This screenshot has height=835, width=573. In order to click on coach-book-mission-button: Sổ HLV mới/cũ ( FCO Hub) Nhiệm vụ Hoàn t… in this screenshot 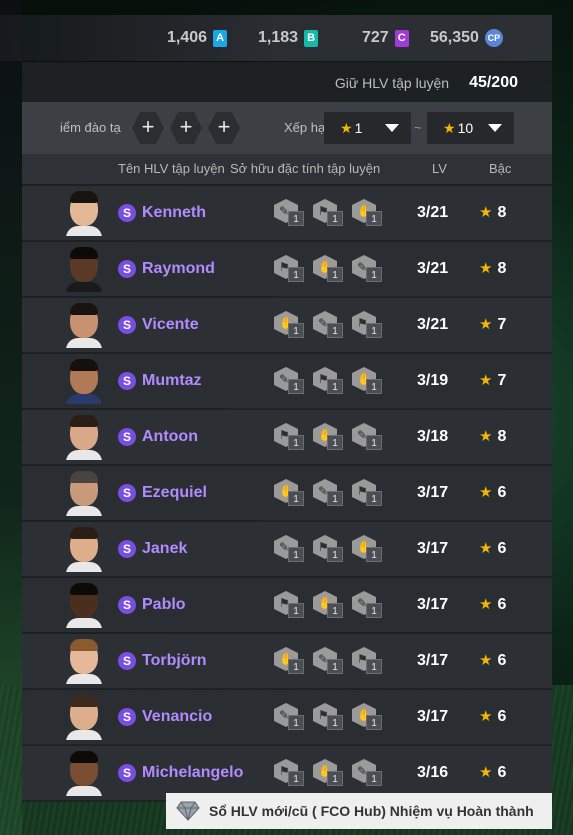, I will do `click(359, 811)`.